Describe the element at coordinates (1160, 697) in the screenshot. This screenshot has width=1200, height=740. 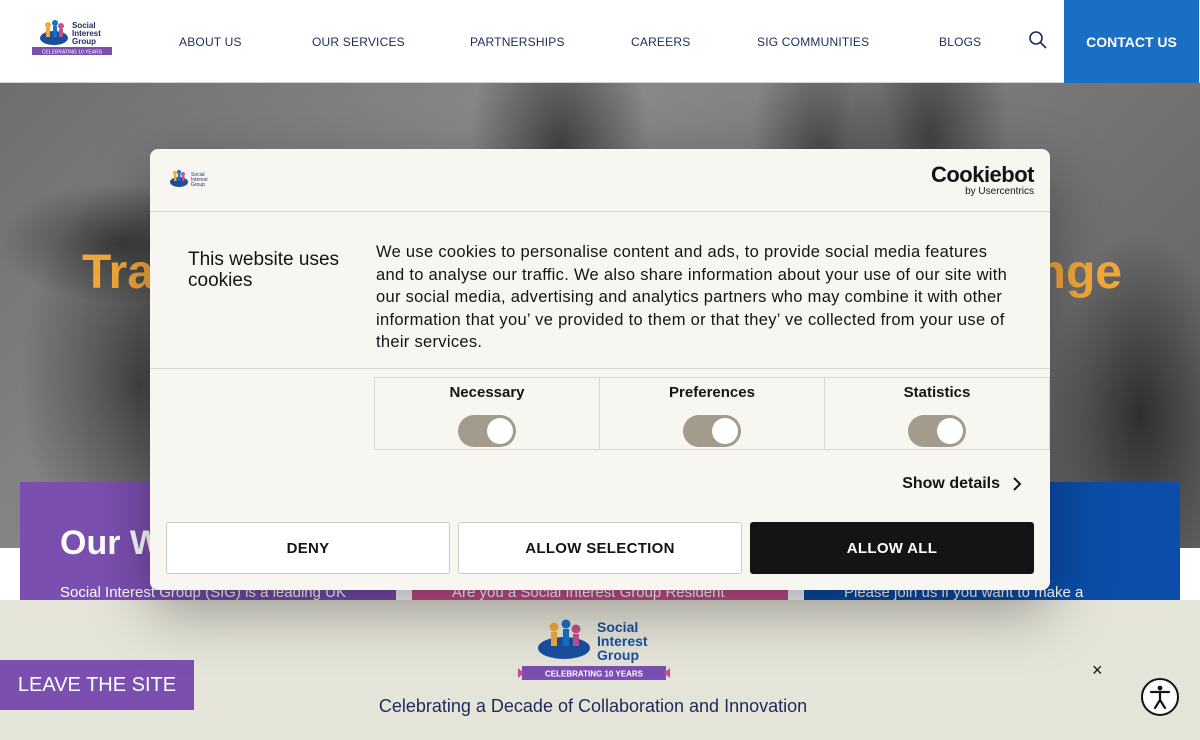
I see `accessibility-icon` at that location.